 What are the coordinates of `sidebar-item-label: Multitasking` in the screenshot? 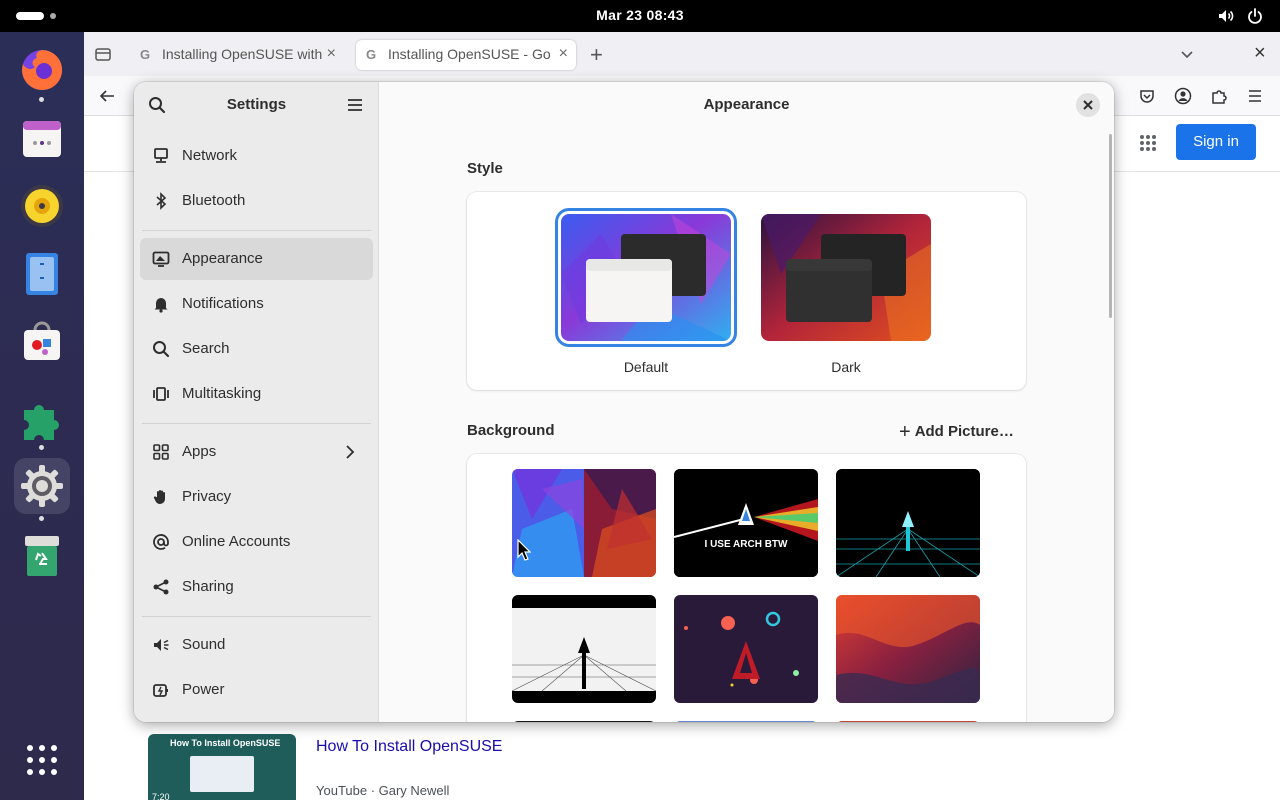 It's located at (222, 393).